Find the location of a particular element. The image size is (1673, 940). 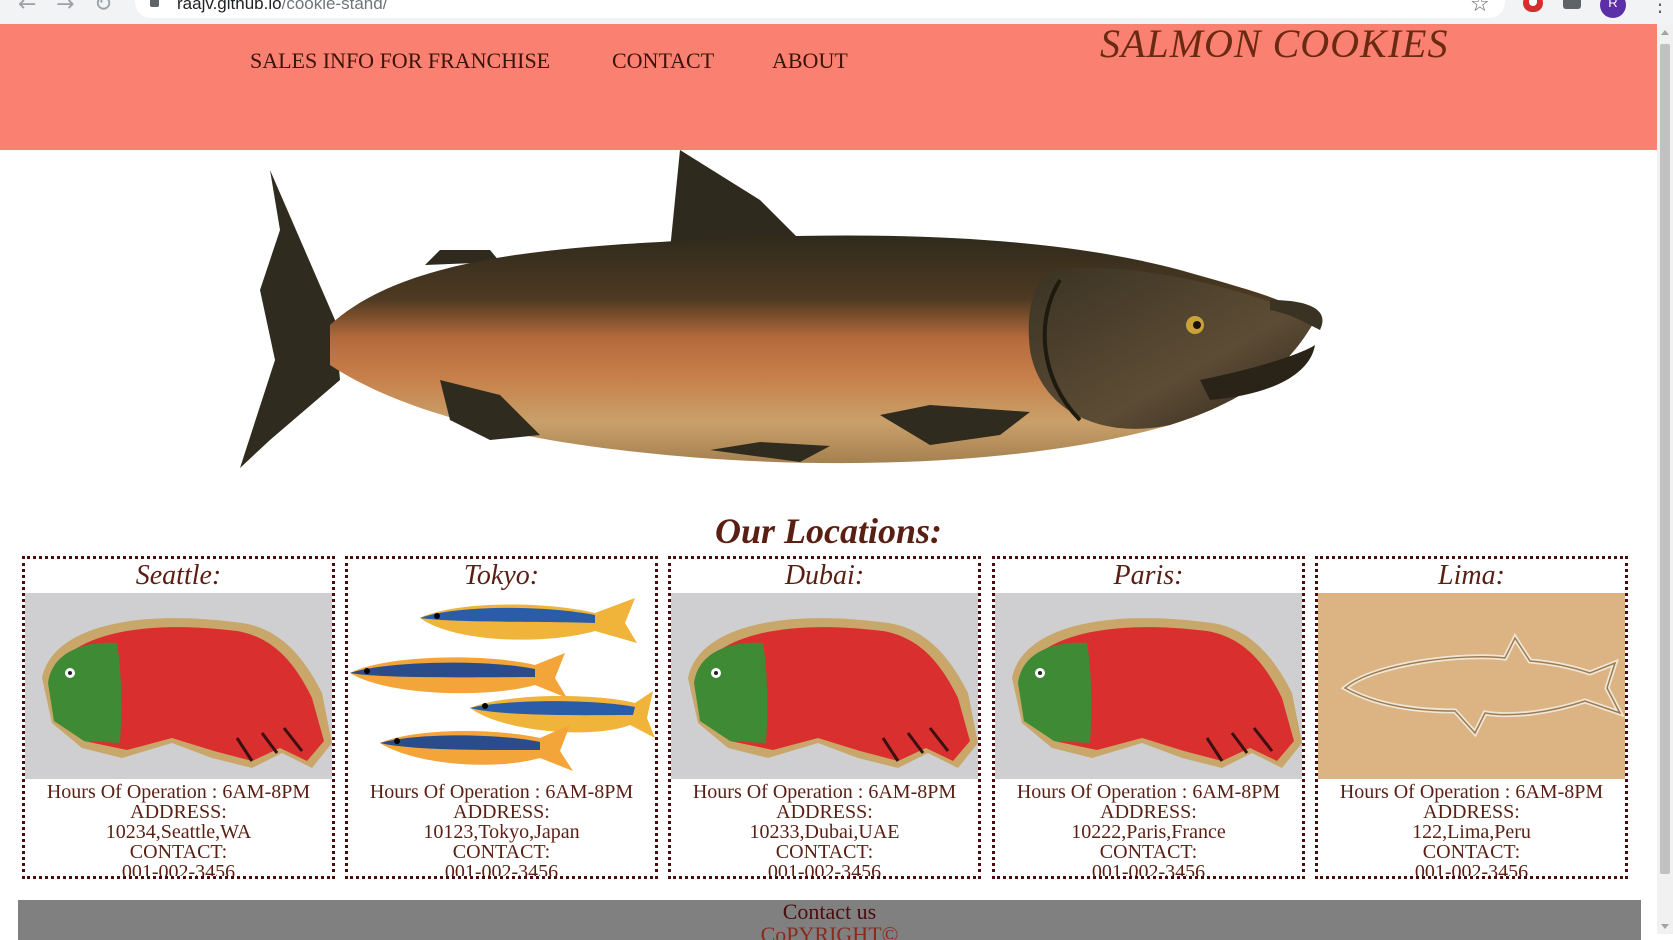

url-host: raajv.github.io is located at coordinates (229, 6).